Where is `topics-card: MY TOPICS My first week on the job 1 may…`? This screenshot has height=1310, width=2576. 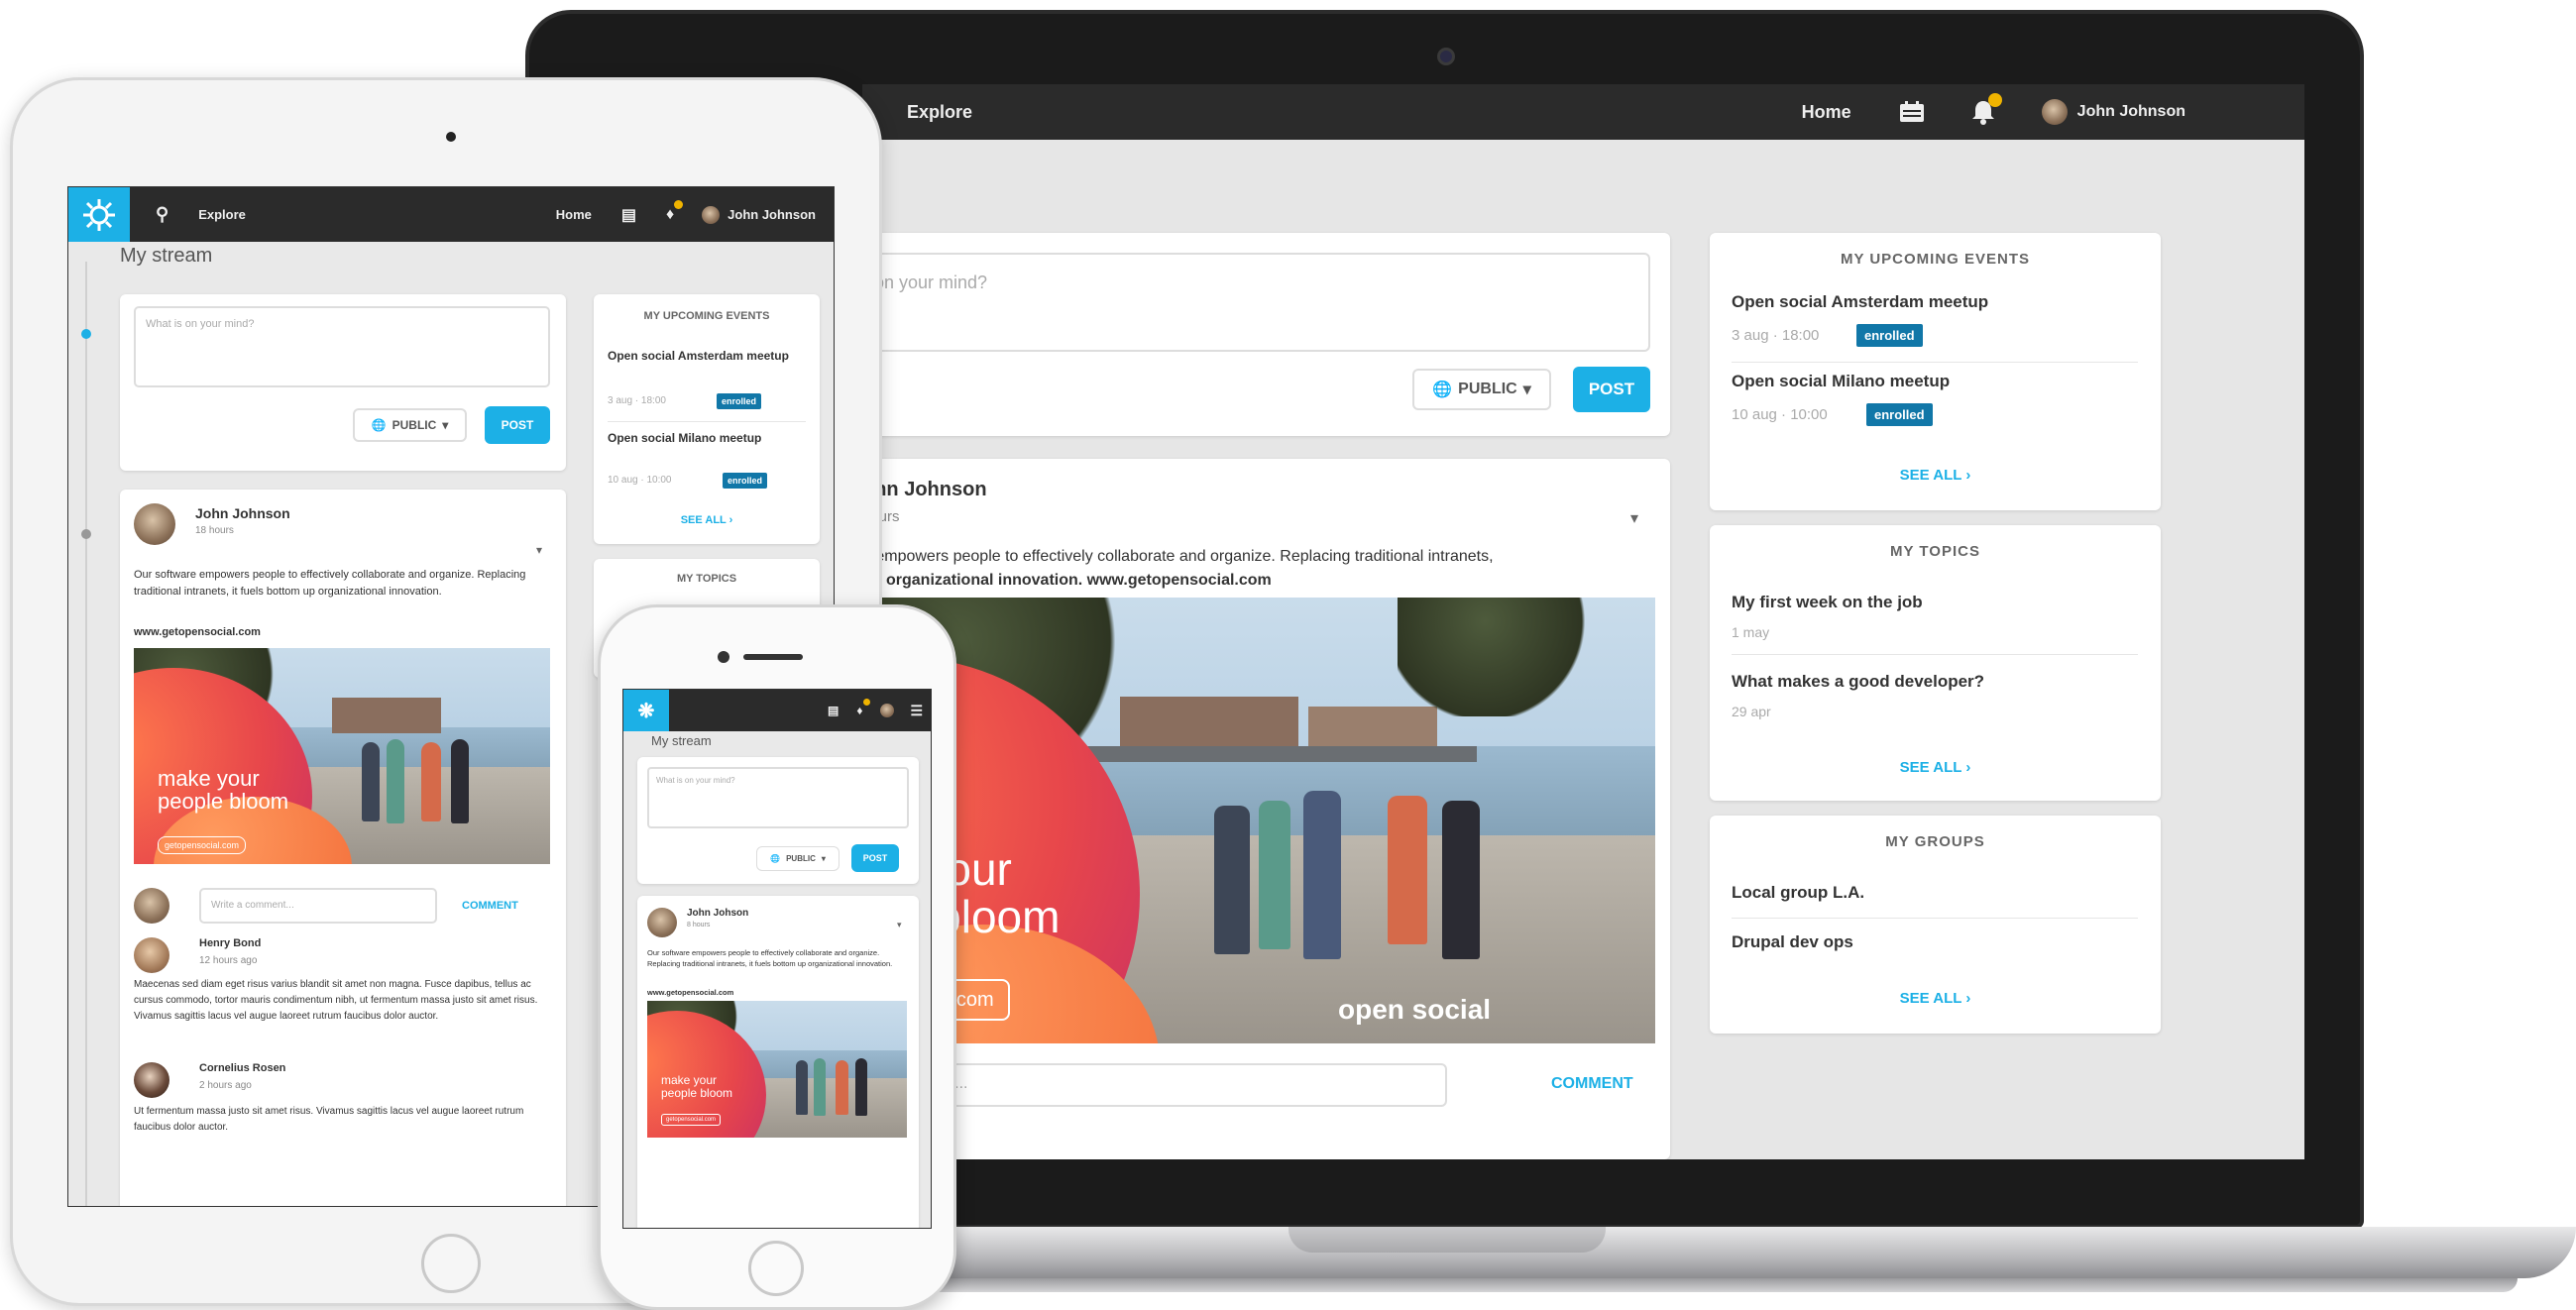 topics-card: MY TOPICS My first week on the job 1 may… is located at coordinates (1935, 663).